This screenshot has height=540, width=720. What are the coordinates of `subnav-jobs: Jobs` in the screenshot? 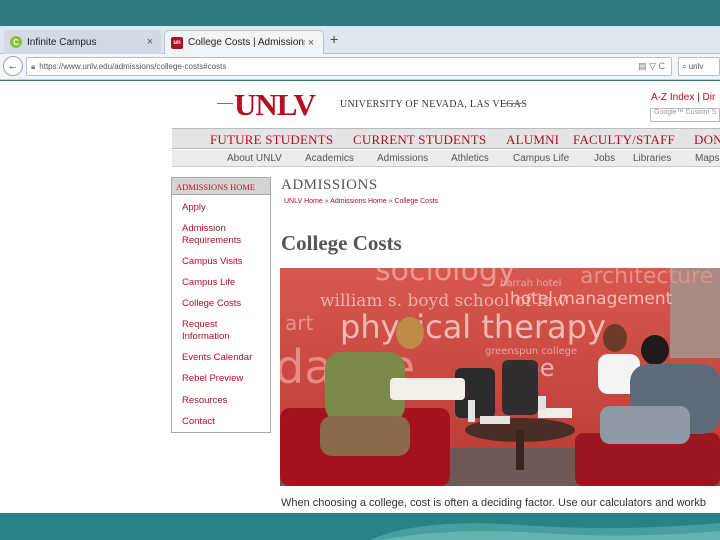 It's located at (604, 158).